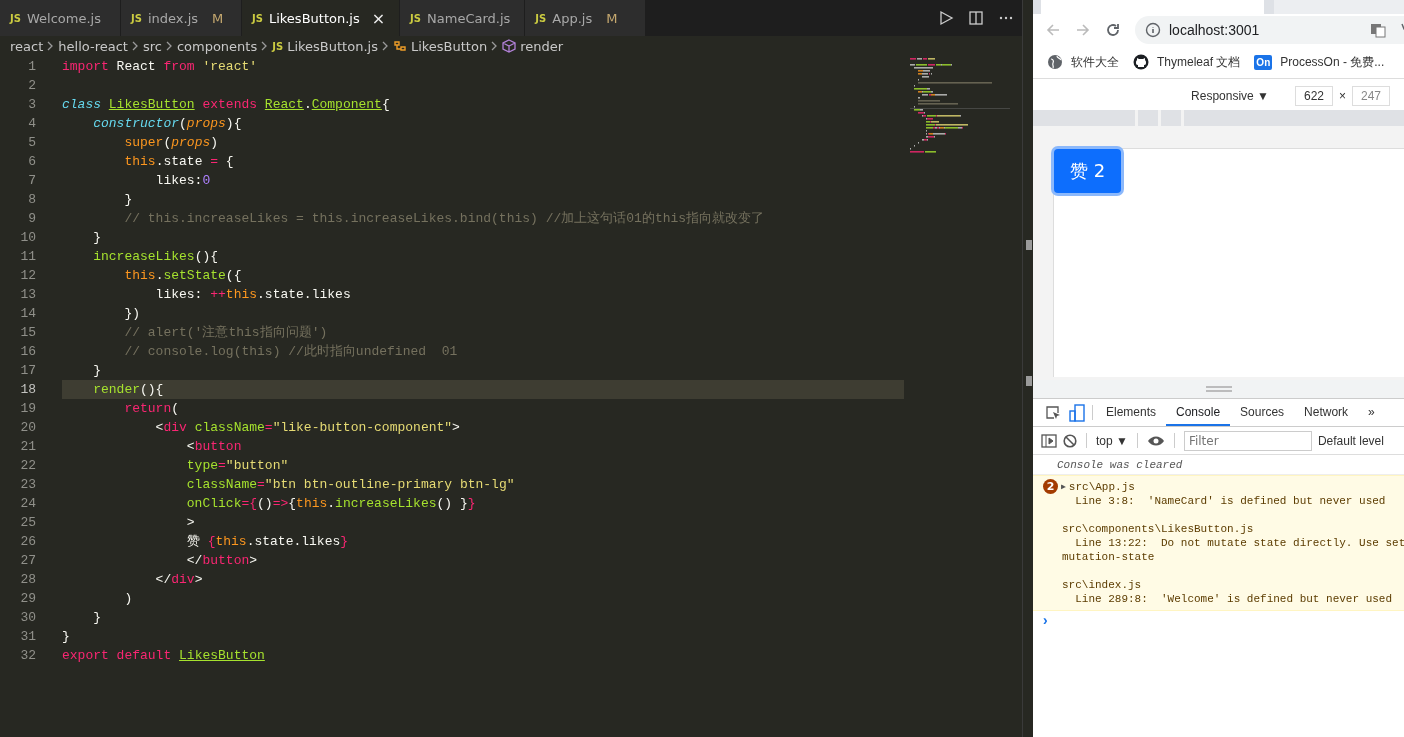 This screenshot has width=1404, height=737. What do you see at coordinates (976, 18) in the screenshot?
I see `split-editor-icon` at bounding box center [976, 18].